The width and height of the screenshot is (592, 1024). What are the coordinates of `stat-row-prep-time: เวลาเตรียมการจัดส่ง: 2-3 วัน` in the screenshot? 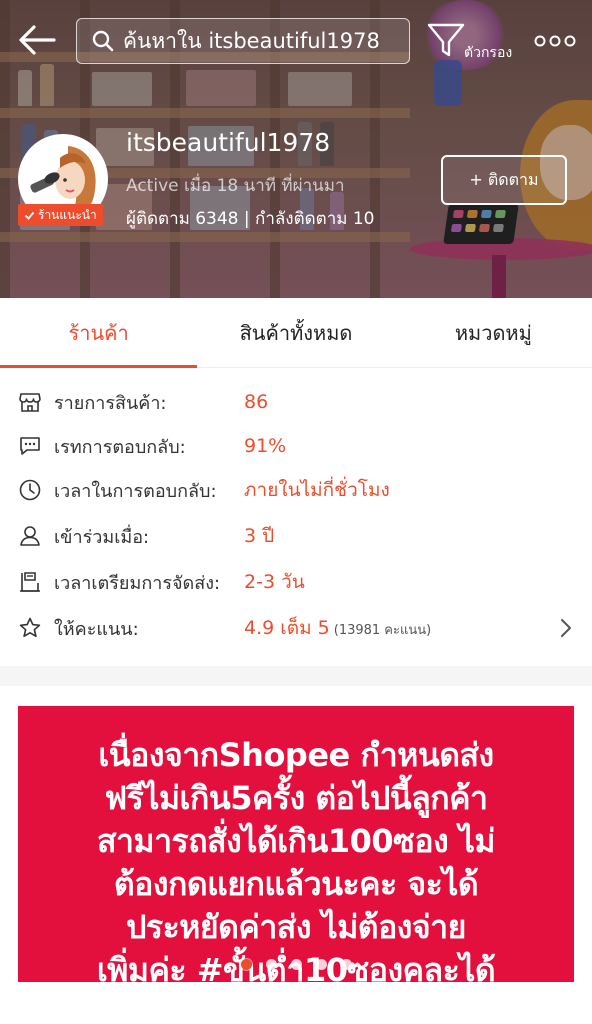 It's located at (296, 582).